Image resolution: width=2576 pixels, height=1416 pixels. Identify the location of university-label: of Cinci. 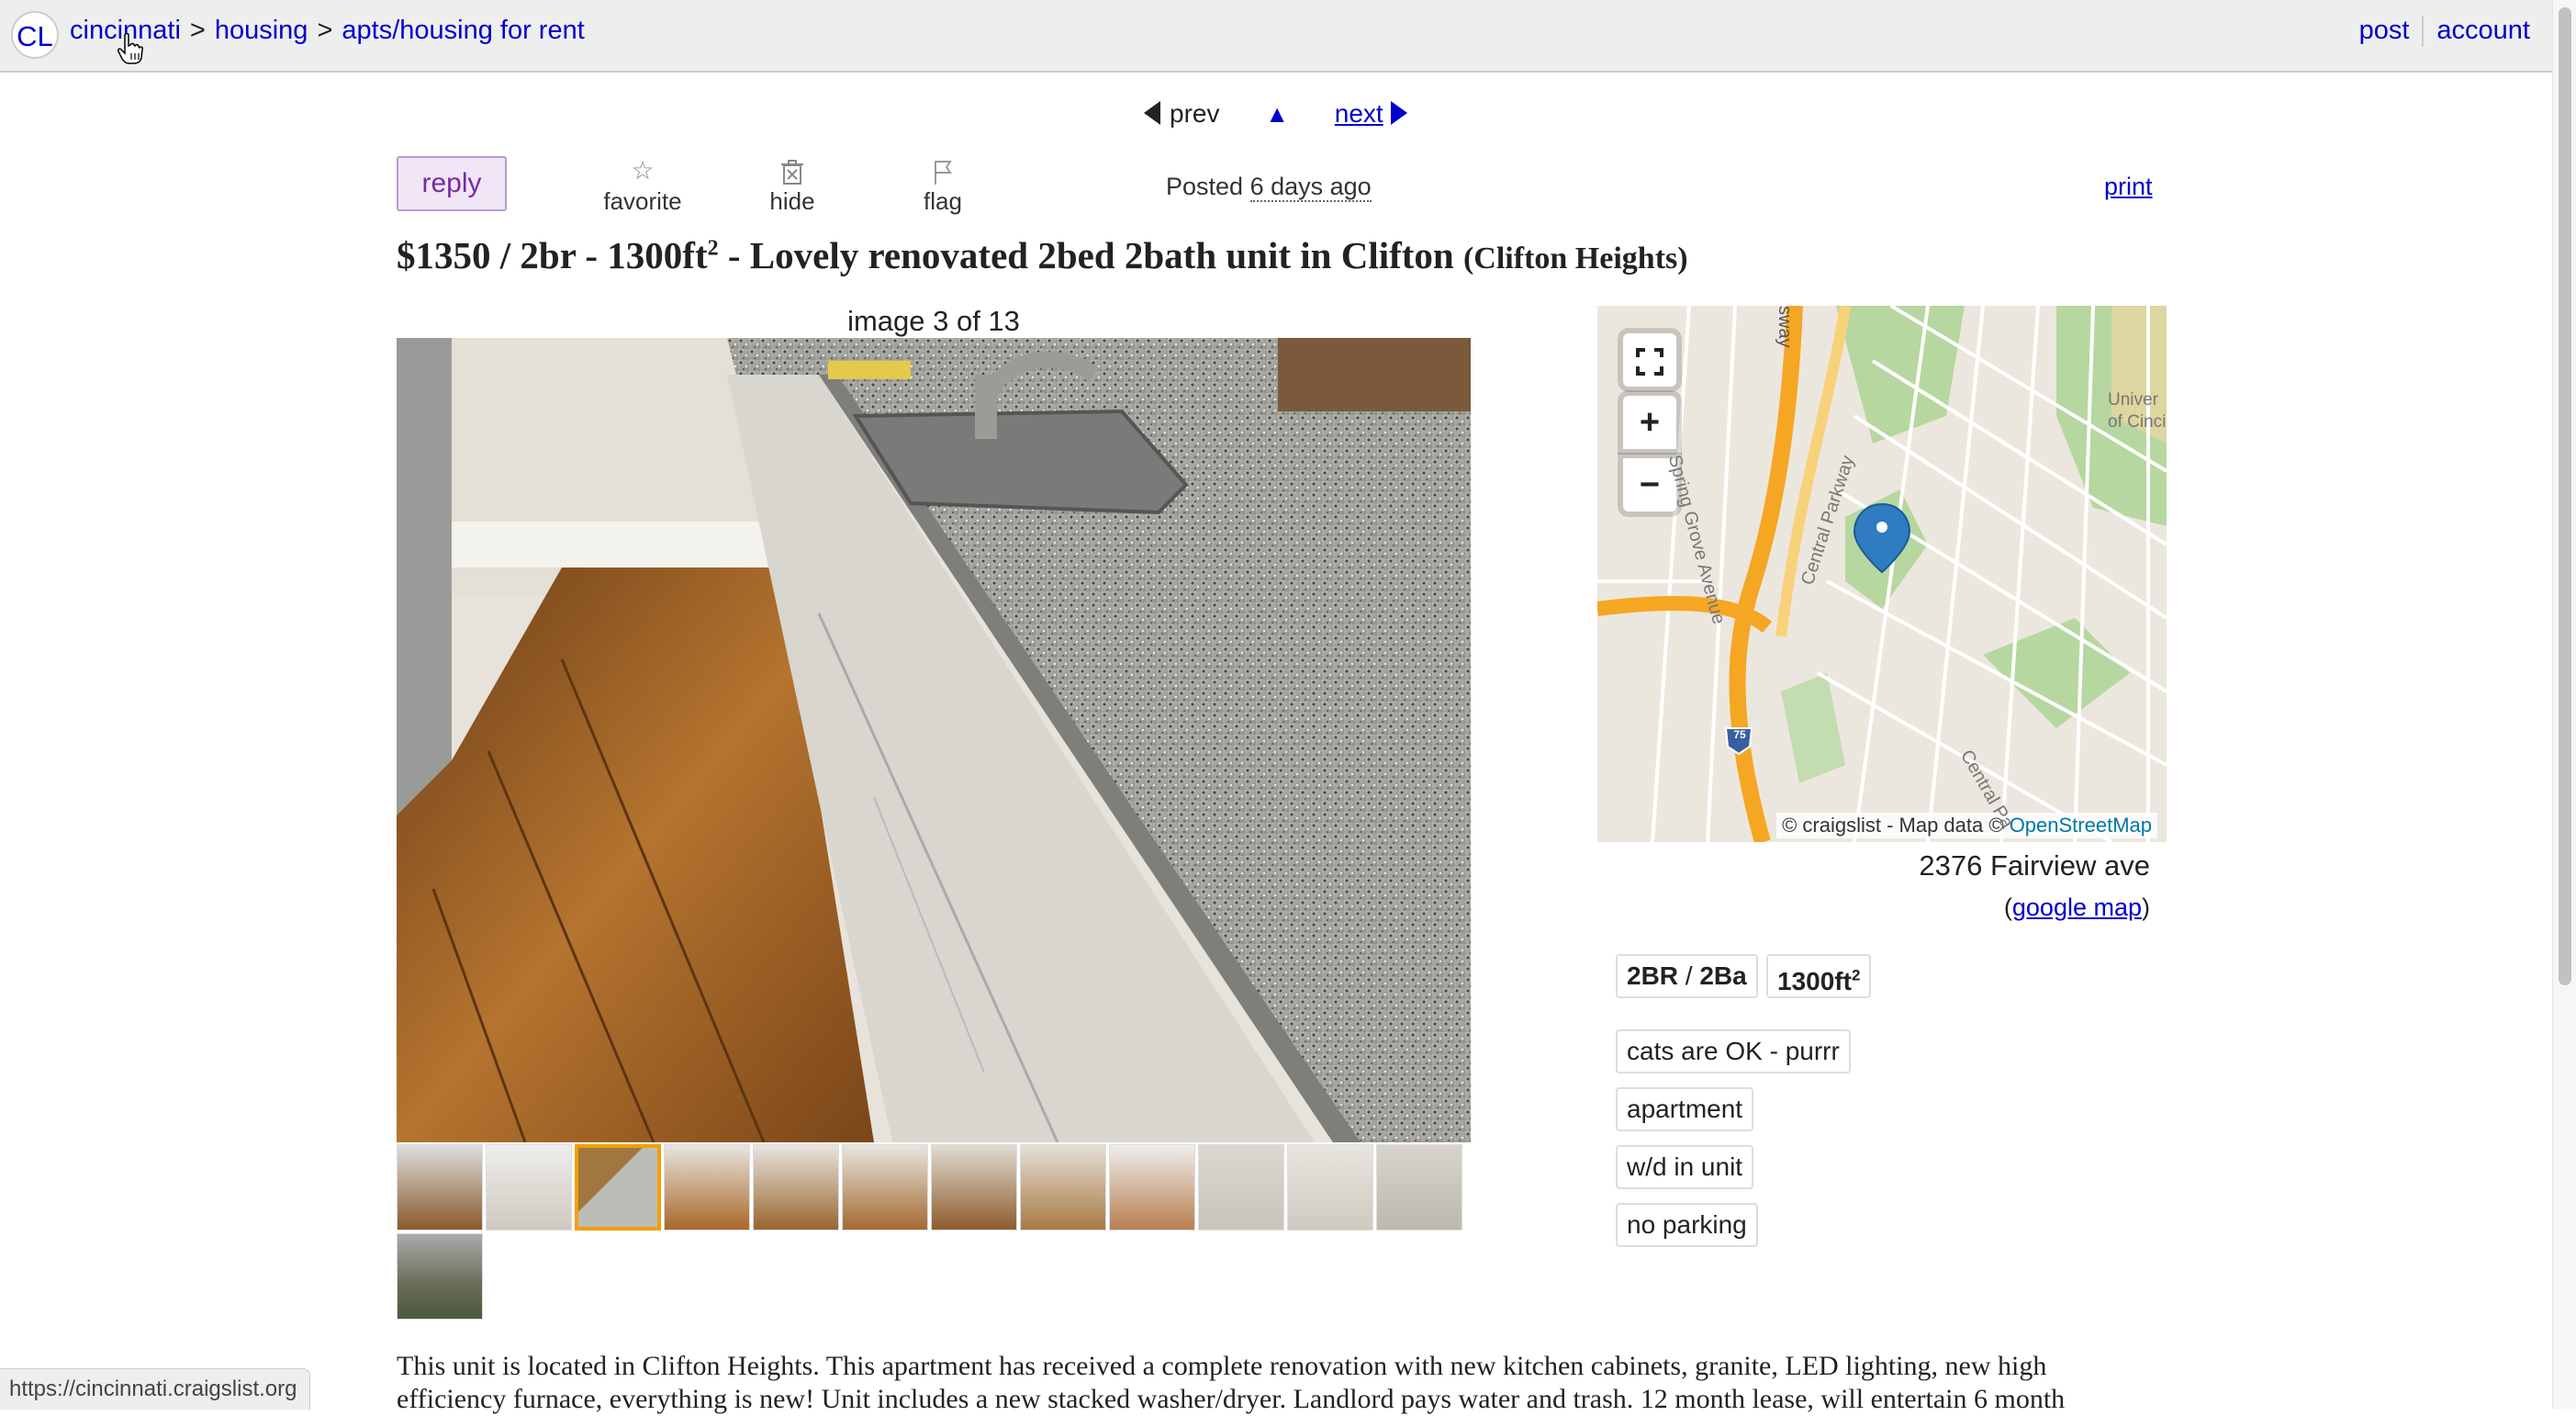
(2137, 422).